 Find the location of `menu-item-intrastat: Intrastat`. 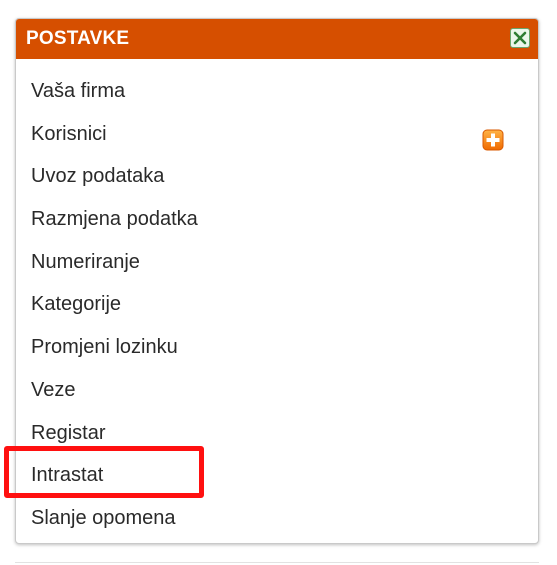

menu-item-intrastat: Intrastat is located at coordinates (277, 475).